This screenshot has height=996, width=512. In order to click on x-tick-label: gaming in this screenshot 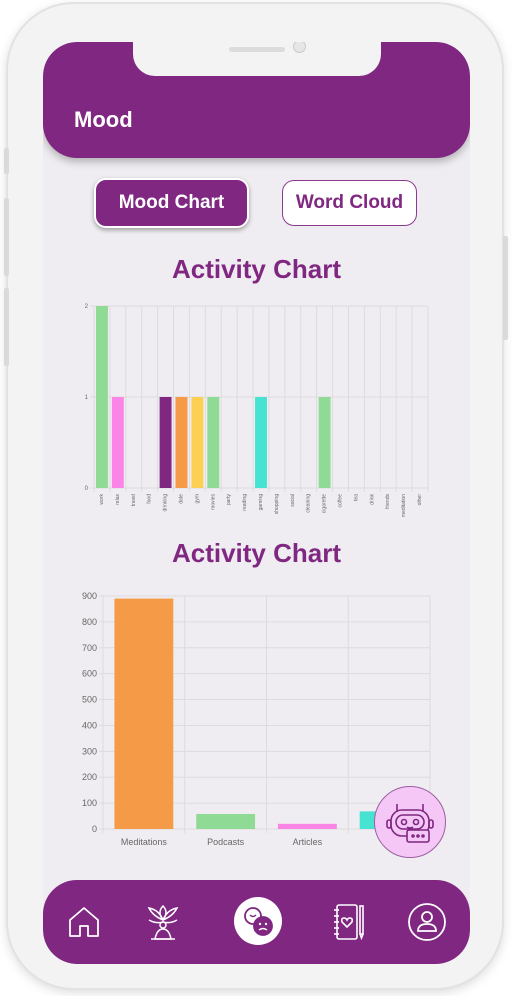, I will do `click(261, 502)`.